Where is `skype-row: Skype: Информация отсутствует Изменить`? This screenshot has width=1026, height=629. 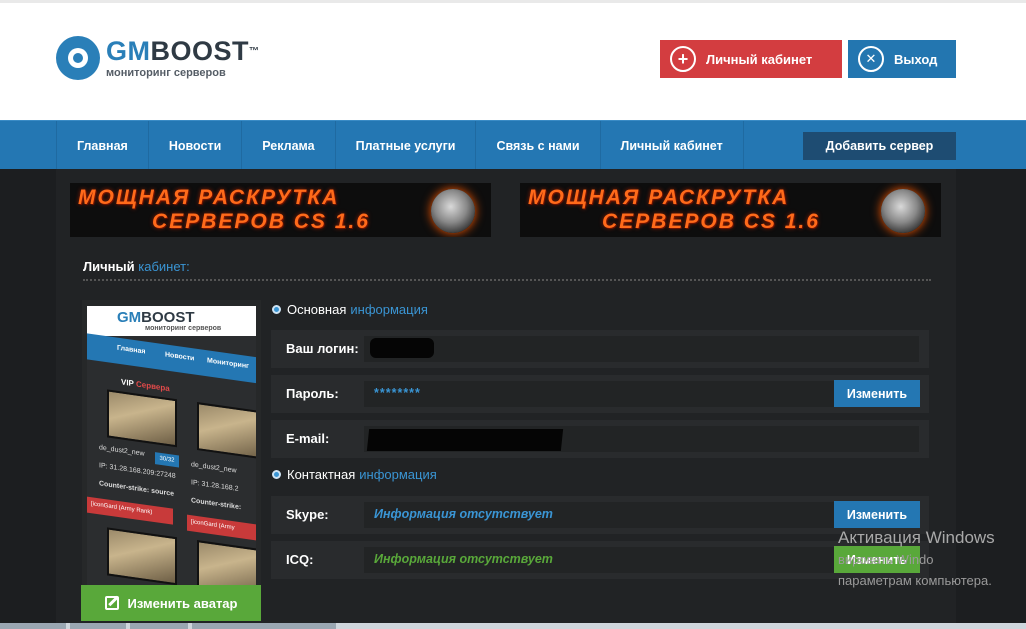
skype-row: Skype: Информация отсутствует Изменить is located at coordinates (600, 515).